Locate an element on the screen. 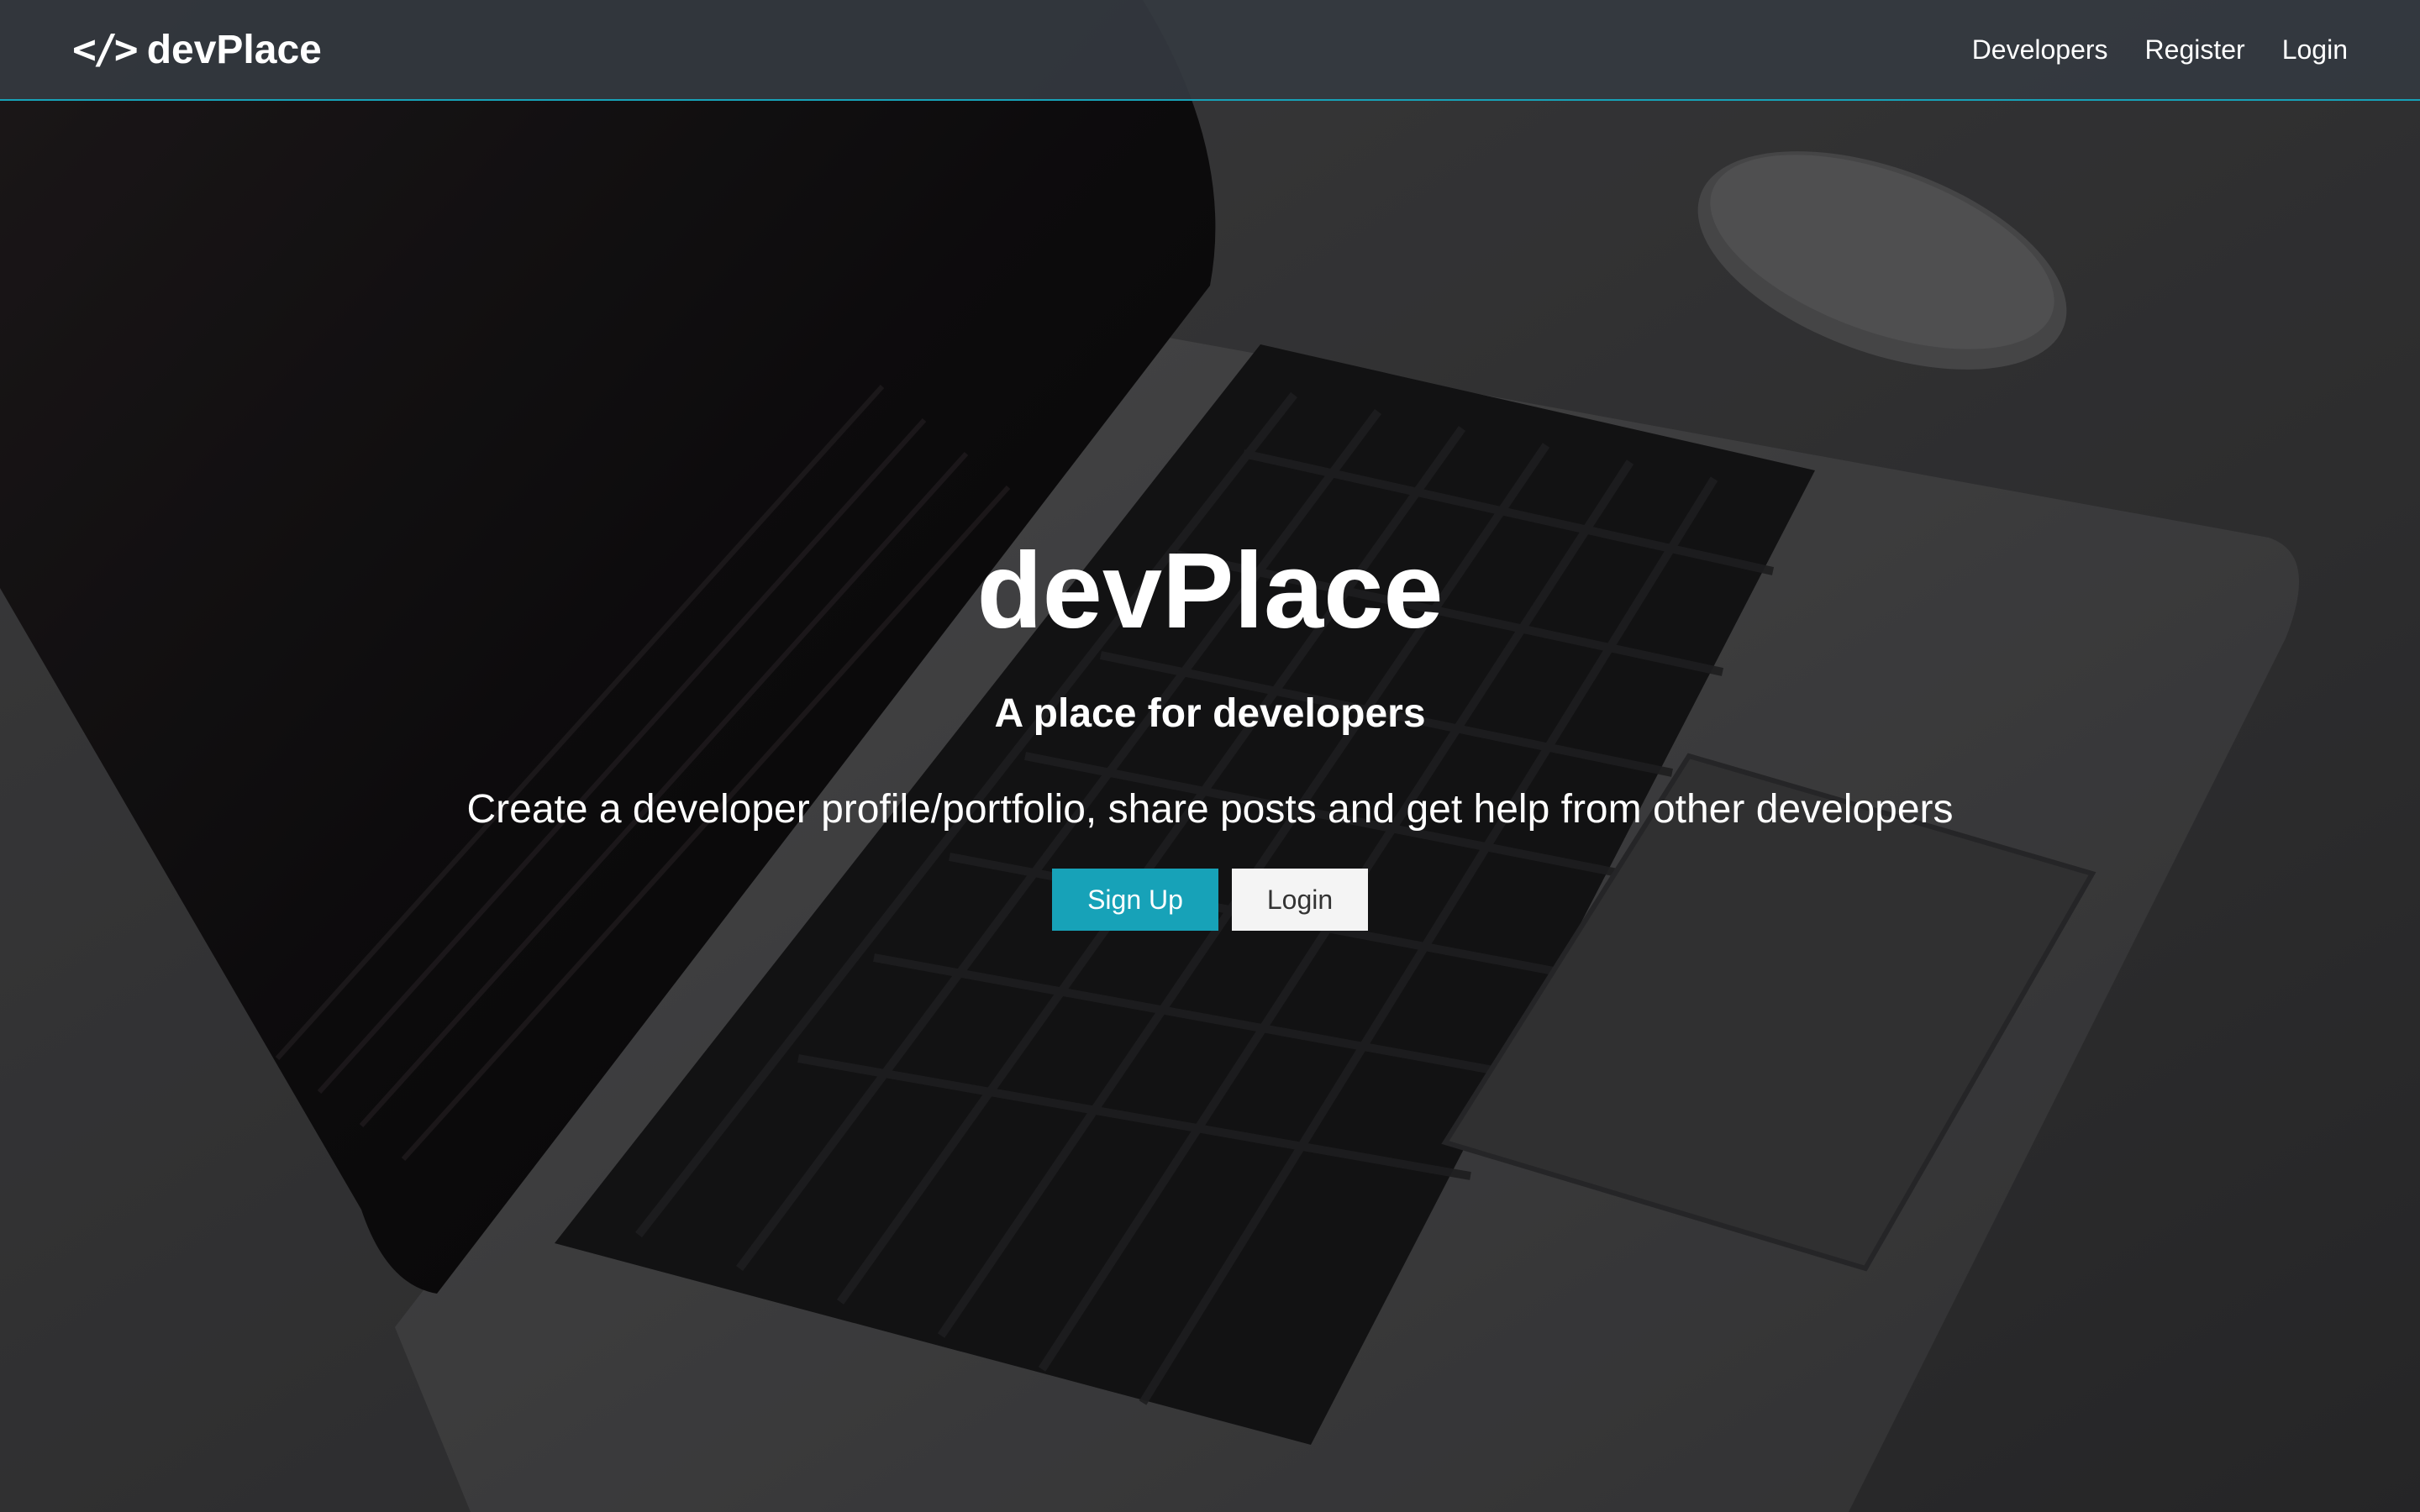  code-icon: </> is located at coordinates (105, 49).